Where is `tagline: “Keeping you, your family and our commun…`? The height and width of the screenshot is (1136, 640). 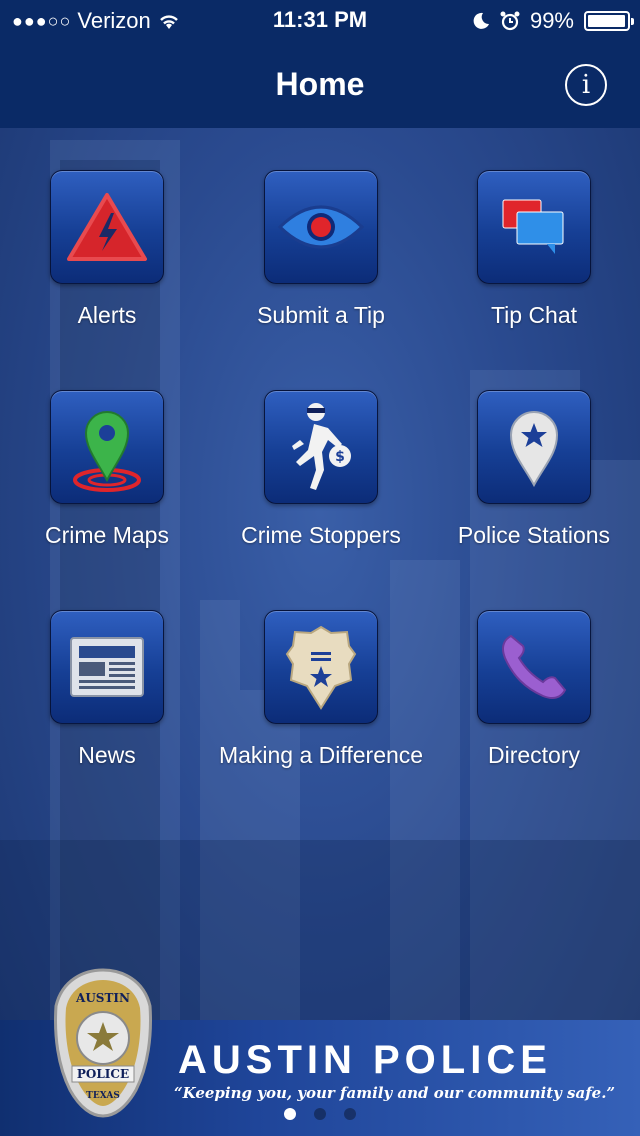 tagline: “Keeping you, your family and our commun… is located at coordinates (395, 1093).